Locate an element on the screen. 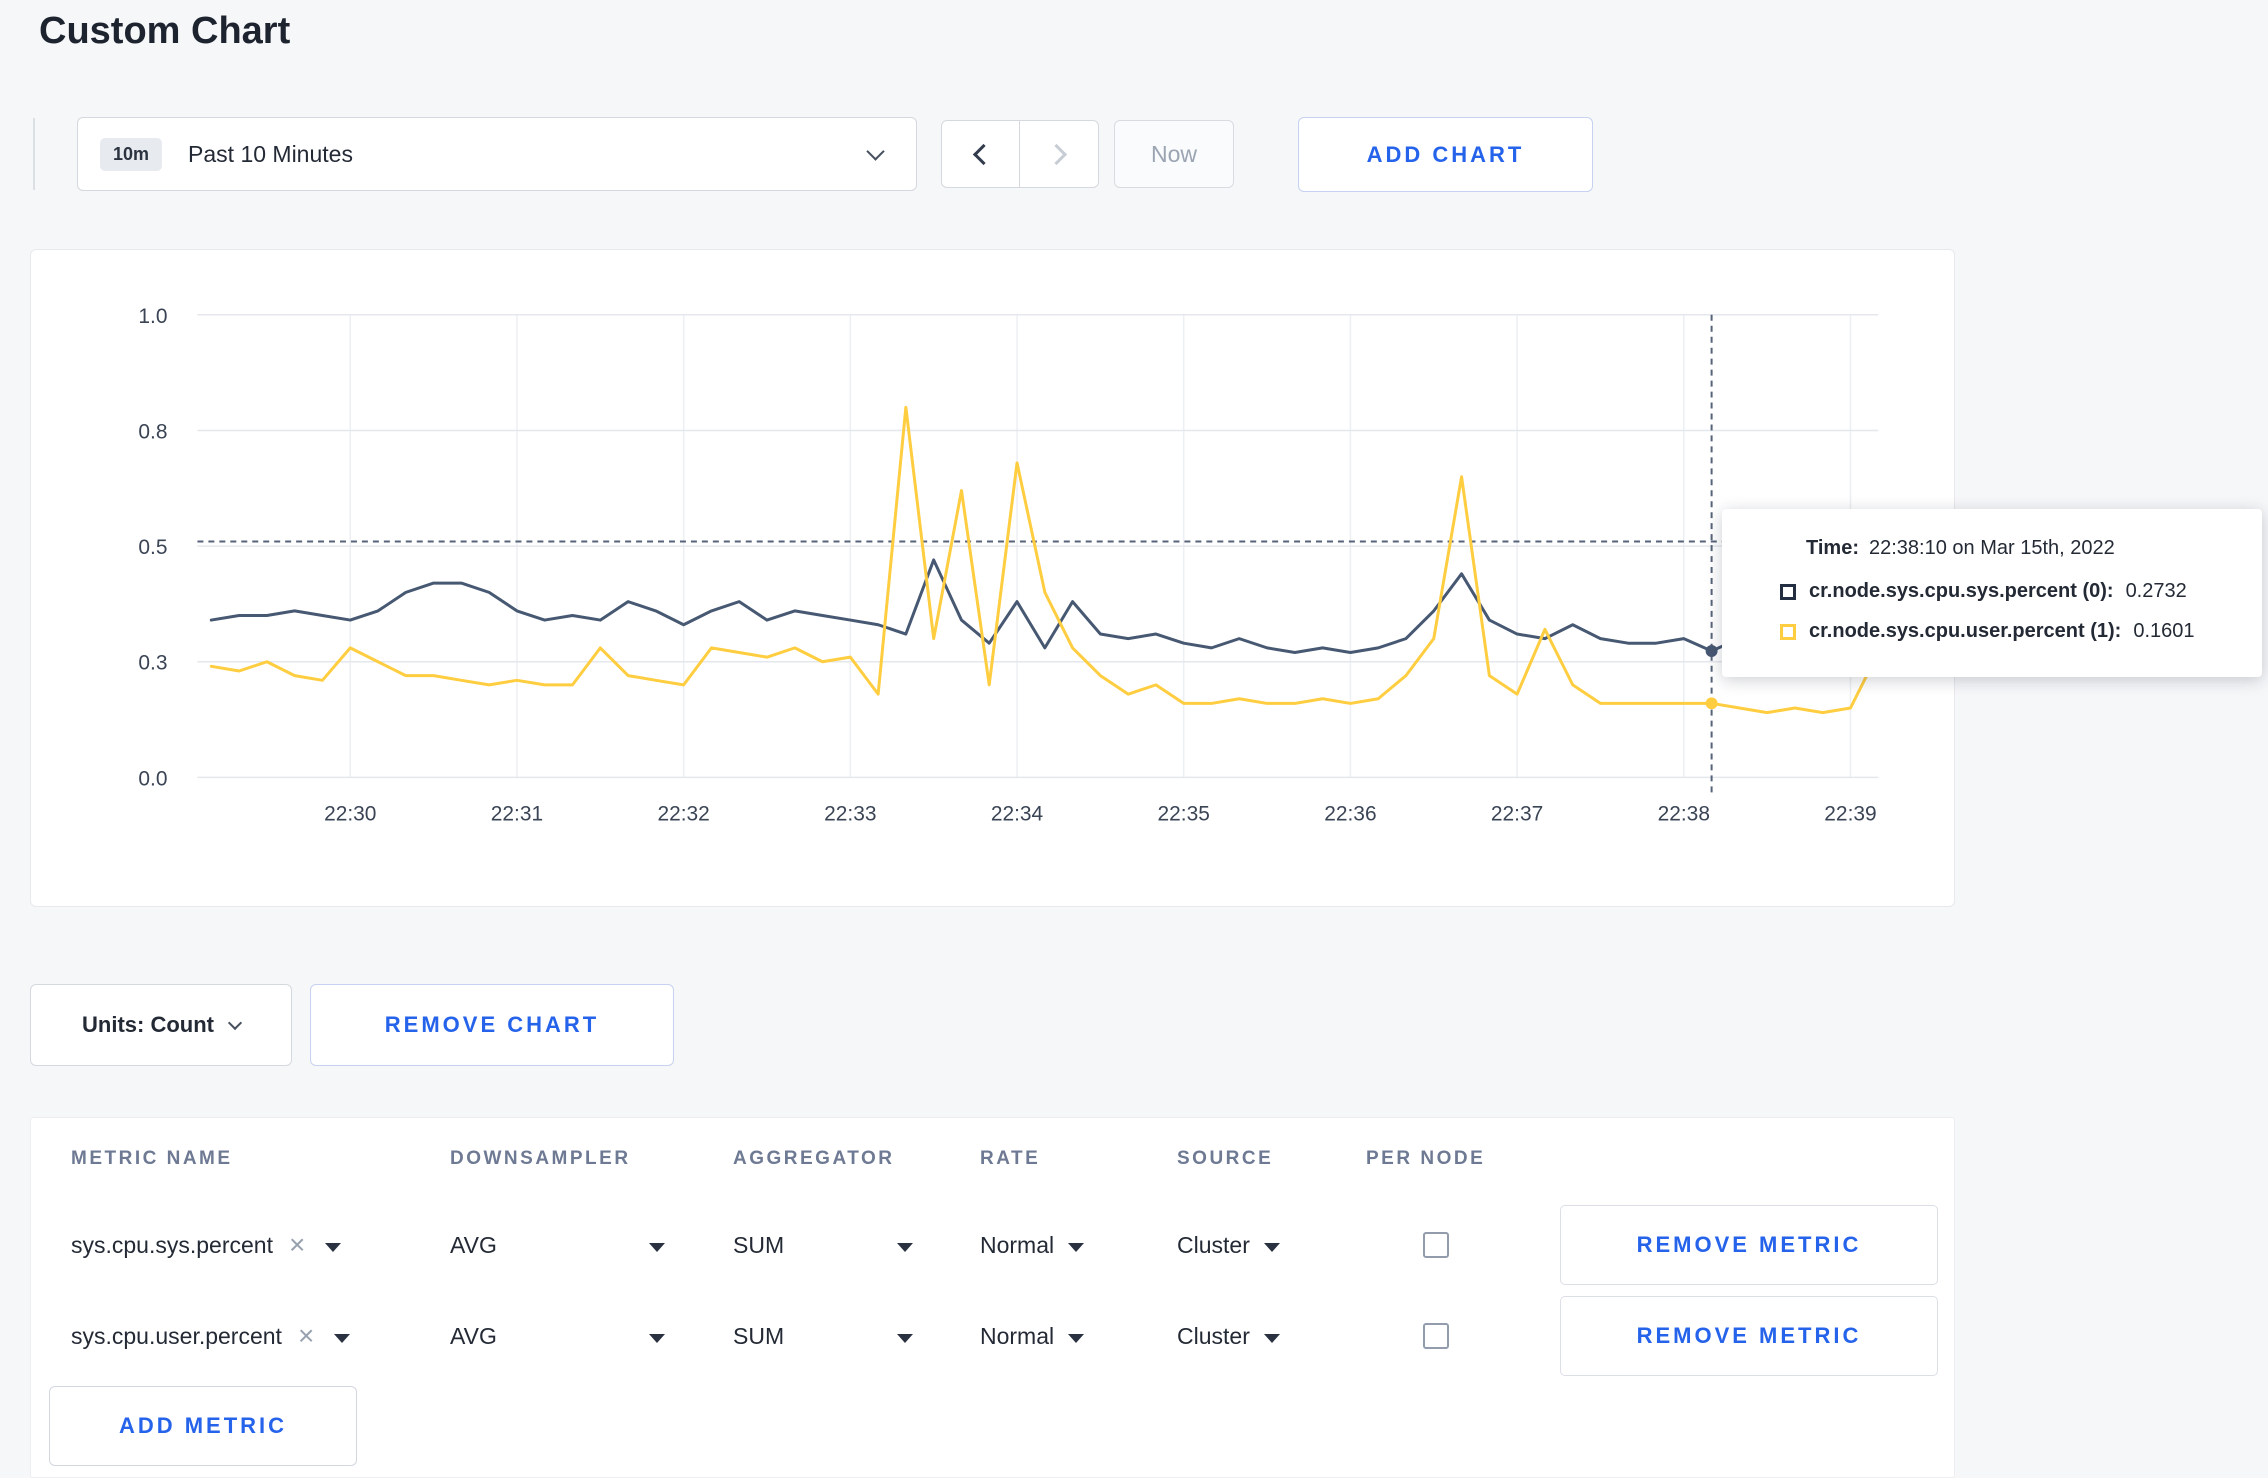 The width and height of the screenshot is (2268, 1478). tooltip-series-value: 0.1601 is located at coordinates (2164, 631).